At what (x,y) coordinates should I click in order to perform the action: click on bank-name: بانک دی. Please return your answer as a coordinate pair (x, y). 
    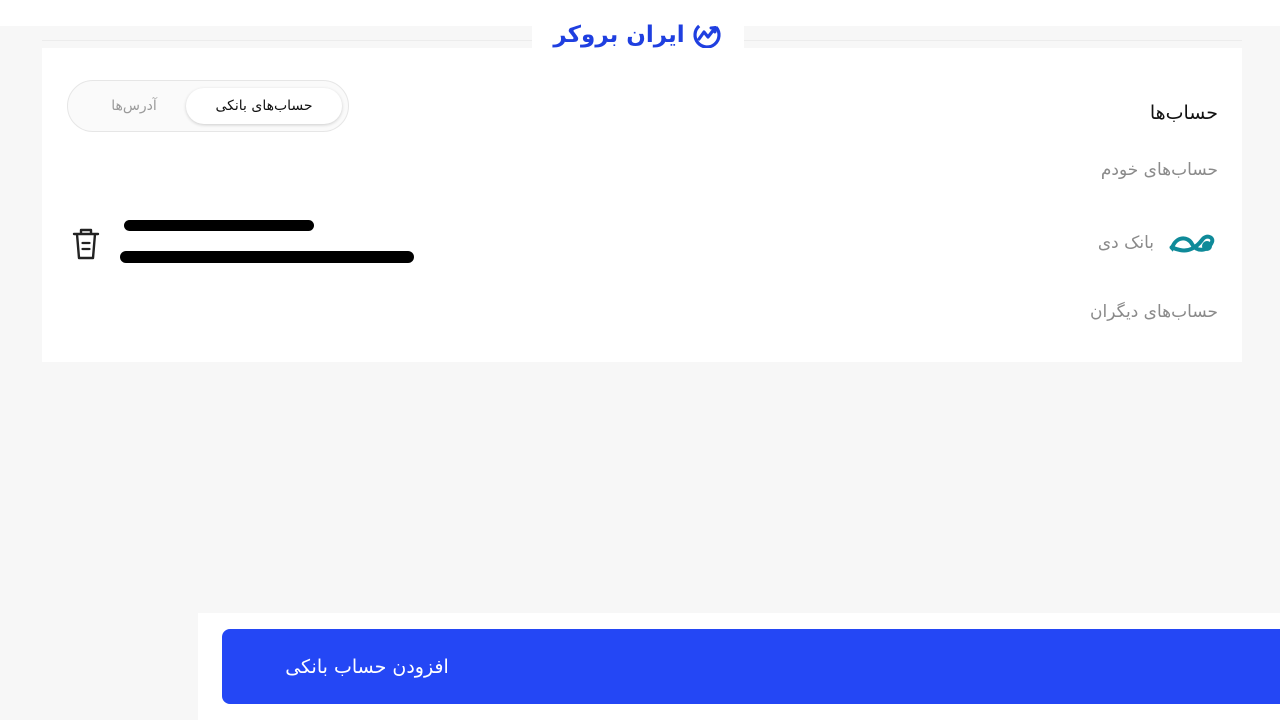
    Looking at the image, I should click on (1125, 243).